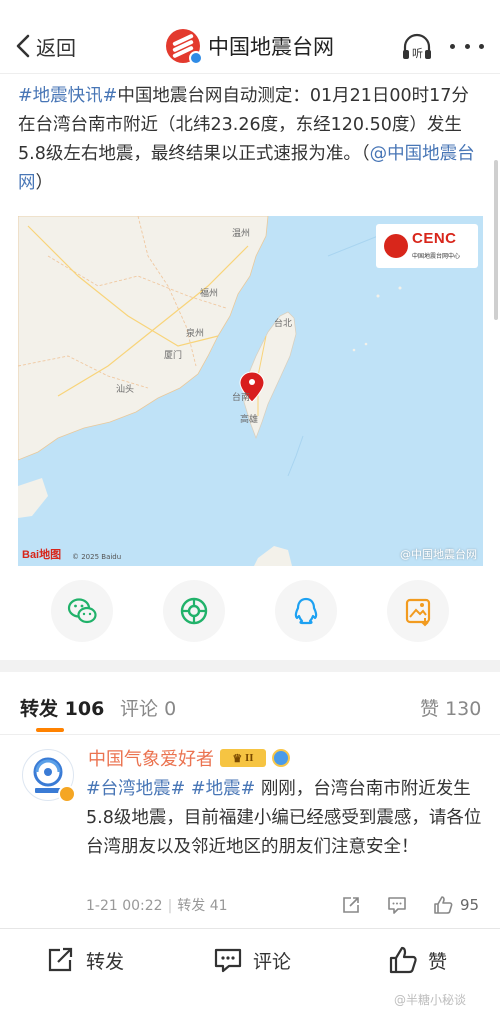  I want to click on cenc-subtitle: 中国地震台网中心, so click(436, 256).